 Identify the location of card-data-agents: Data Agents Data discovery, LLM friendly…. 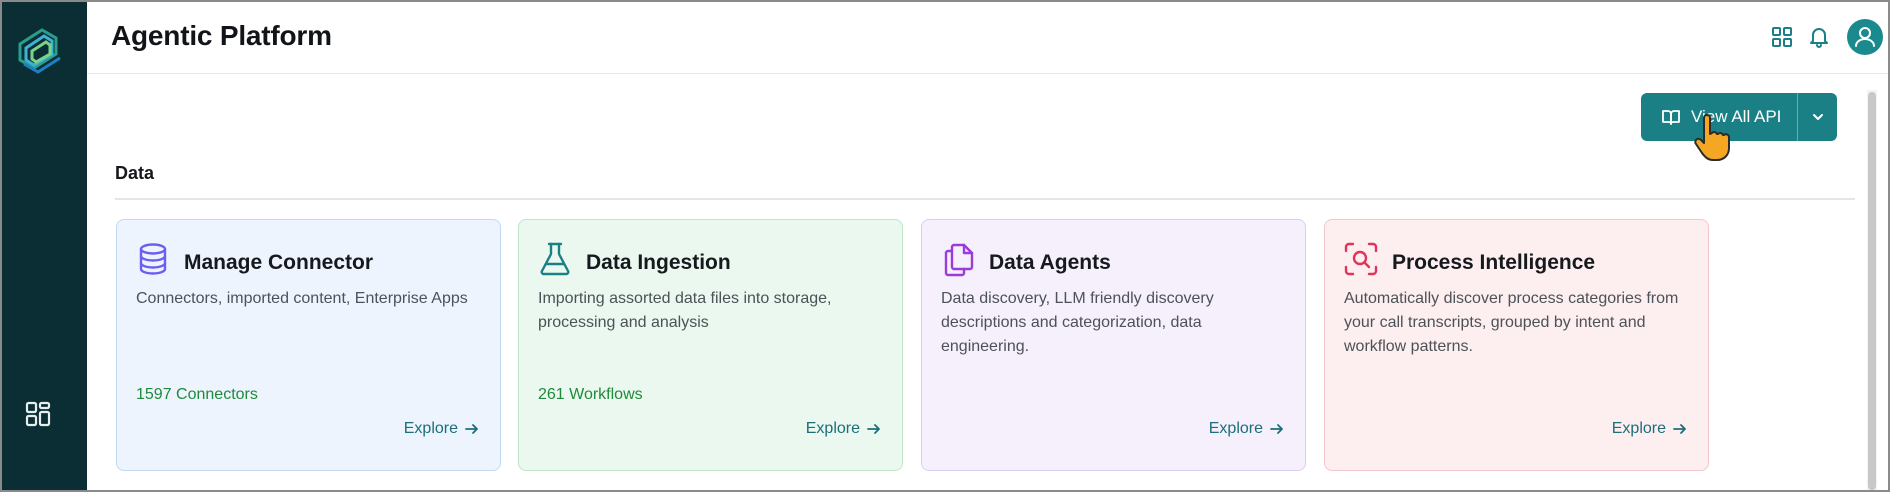
(1113, 345).